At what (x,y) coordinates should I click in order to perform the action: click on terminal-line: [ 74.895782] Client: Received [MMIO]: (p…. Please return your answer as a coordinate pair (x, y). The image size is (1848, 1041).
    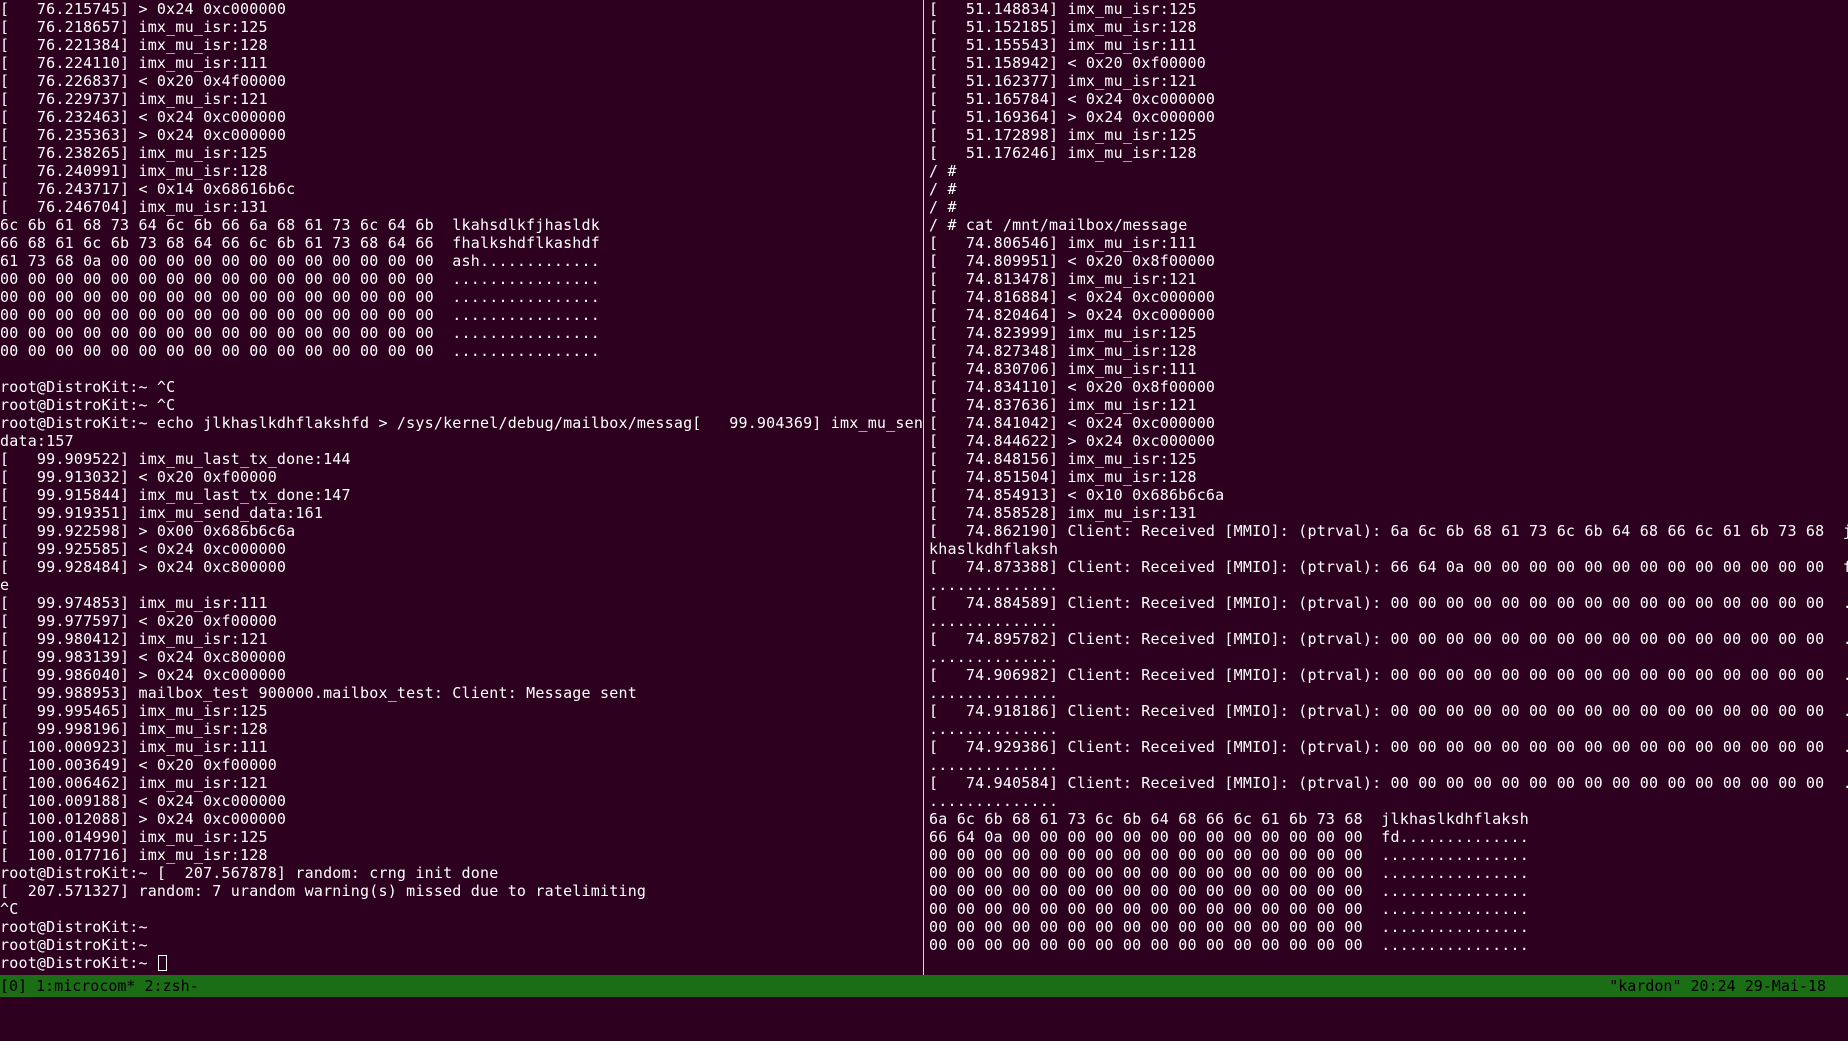
    Looking at the image, I should click on (1388, 639).